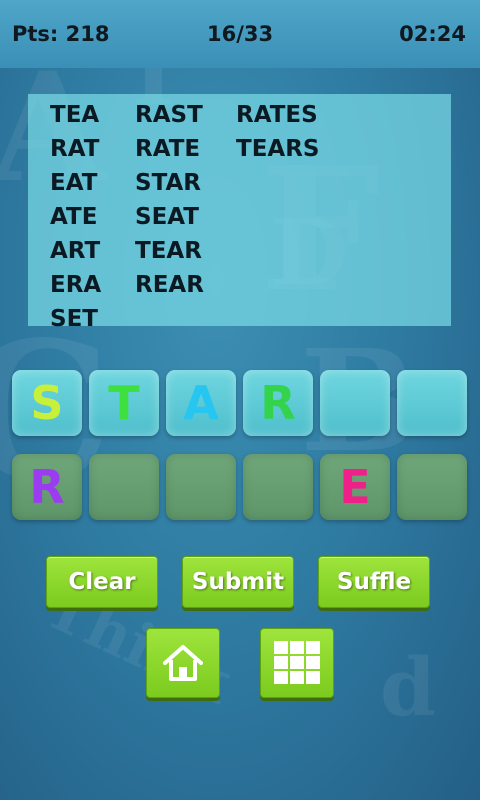 The width and height of the screenshot is (480, 800). Describe the element at coordinates (124, 403) in the screenshot. I see `answer-tile: T` at that location.